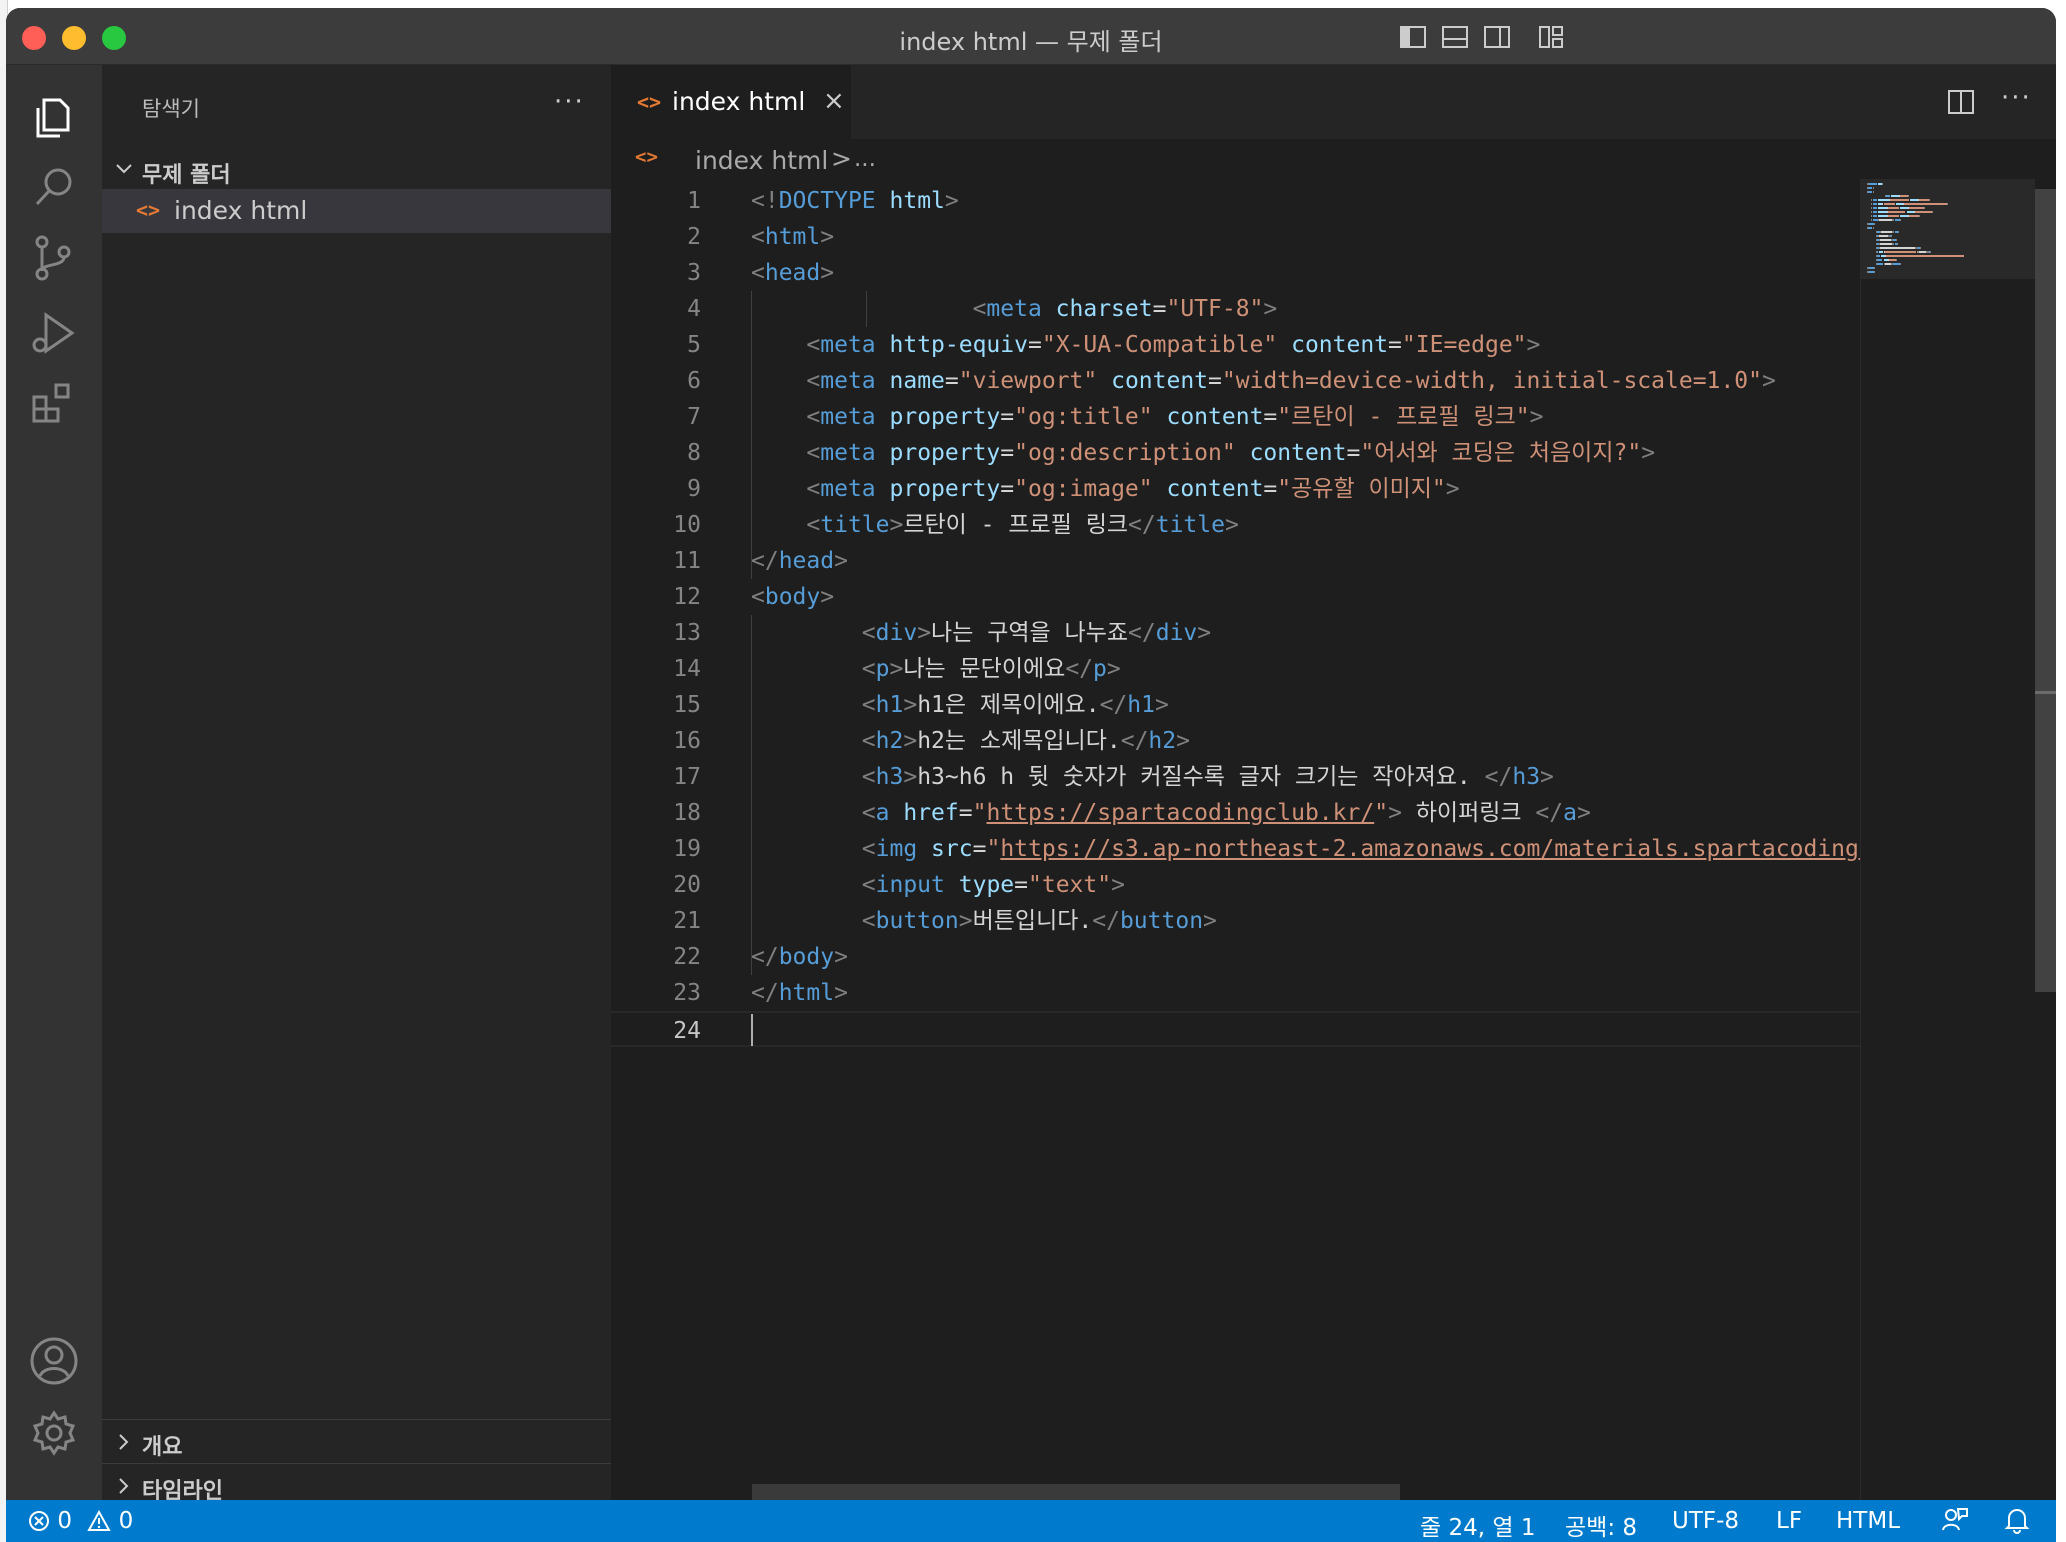  What do you see at coordinates (1076, 1492) in the screenshot?
I see `horizontal-scrollbar` at bounding box center [1076, 1492].